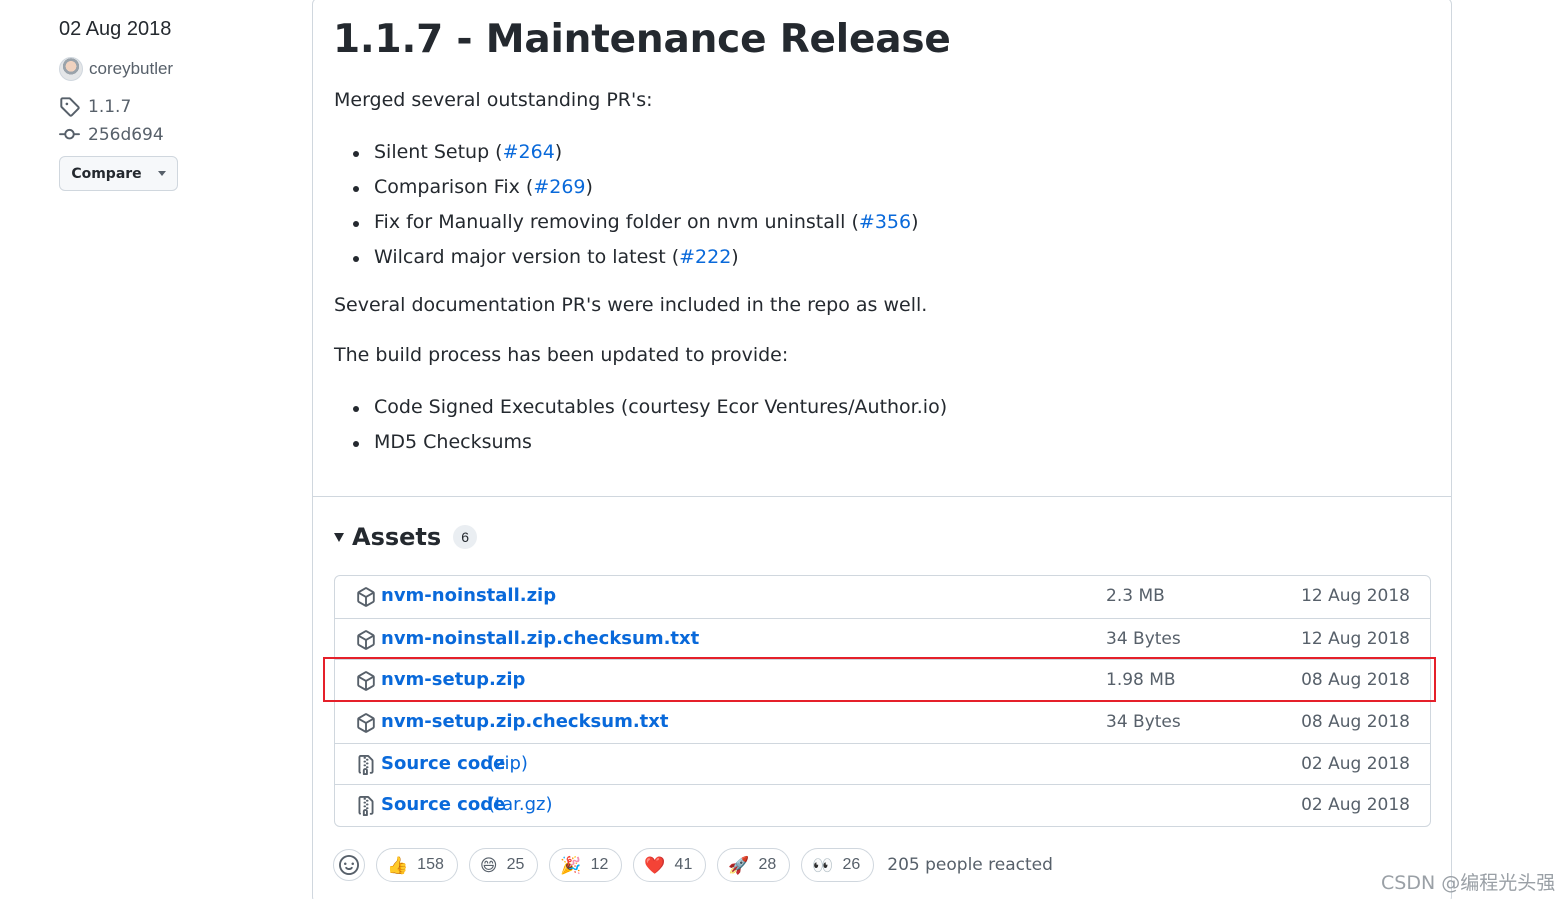  I want to click on assets-toggle: Assets 6, so click(406, 537).